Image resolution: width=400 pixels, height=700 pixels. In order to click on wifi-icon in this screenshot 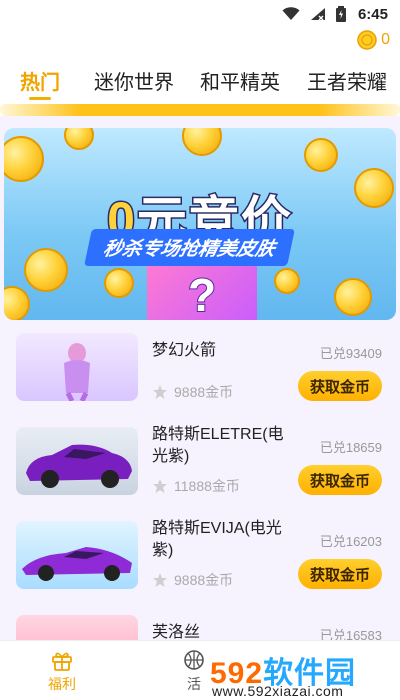, I will do `click(291, 13)`.